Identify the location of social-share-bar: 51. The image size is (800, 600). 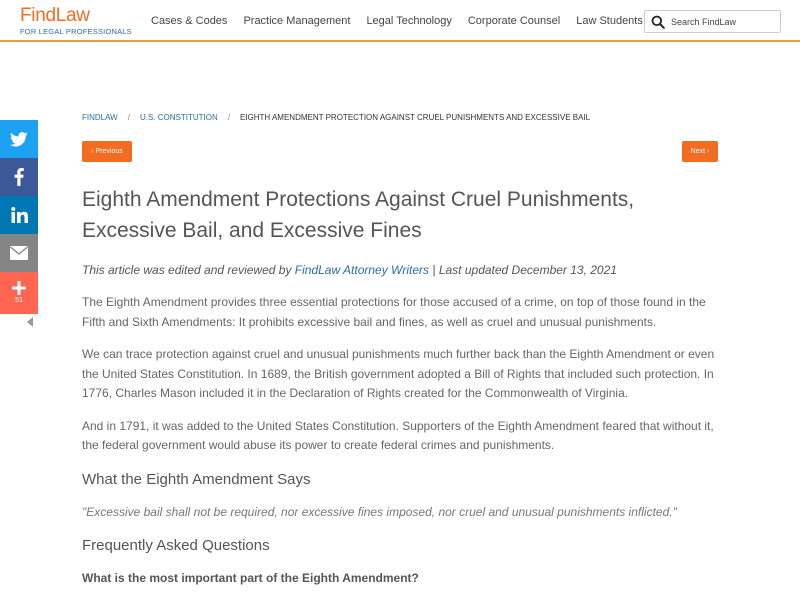
(19, 223).